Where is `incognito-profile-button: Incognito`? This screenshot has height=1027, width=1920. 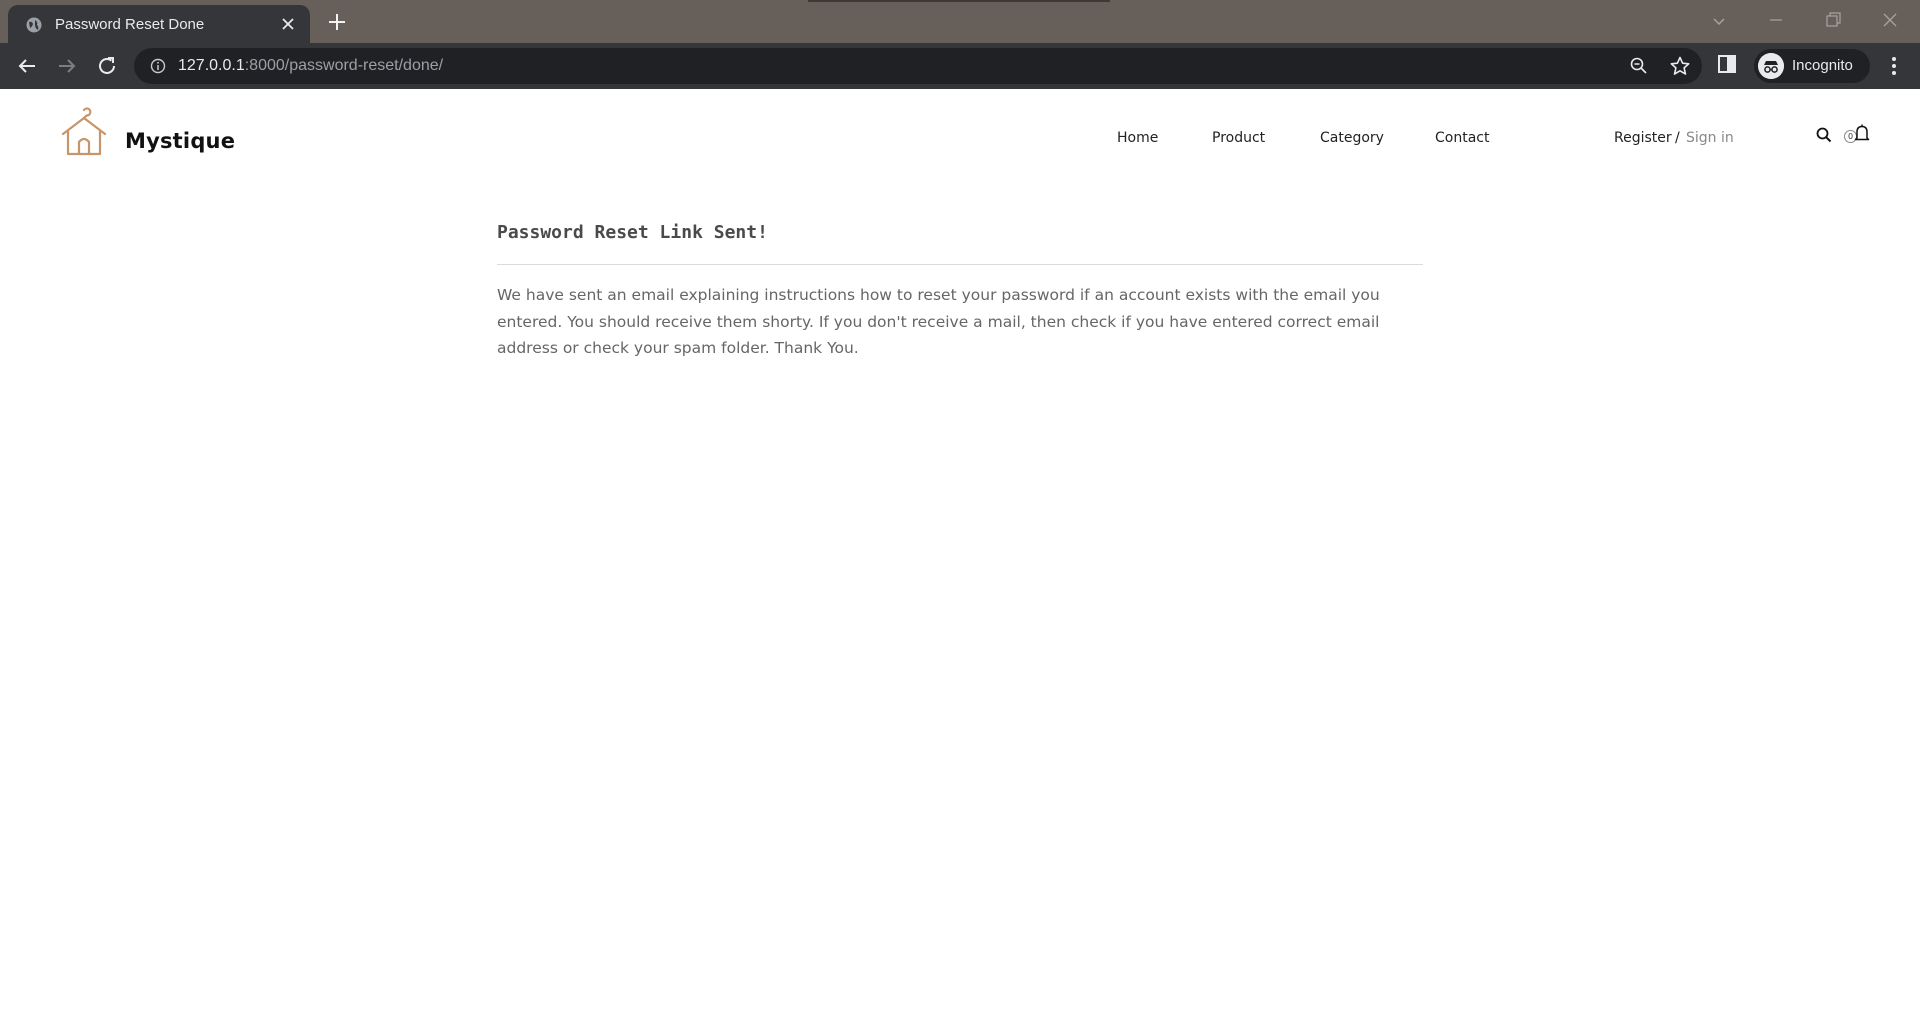 incognito-profile-button: Incognito is located at coordinates (1812, 66).